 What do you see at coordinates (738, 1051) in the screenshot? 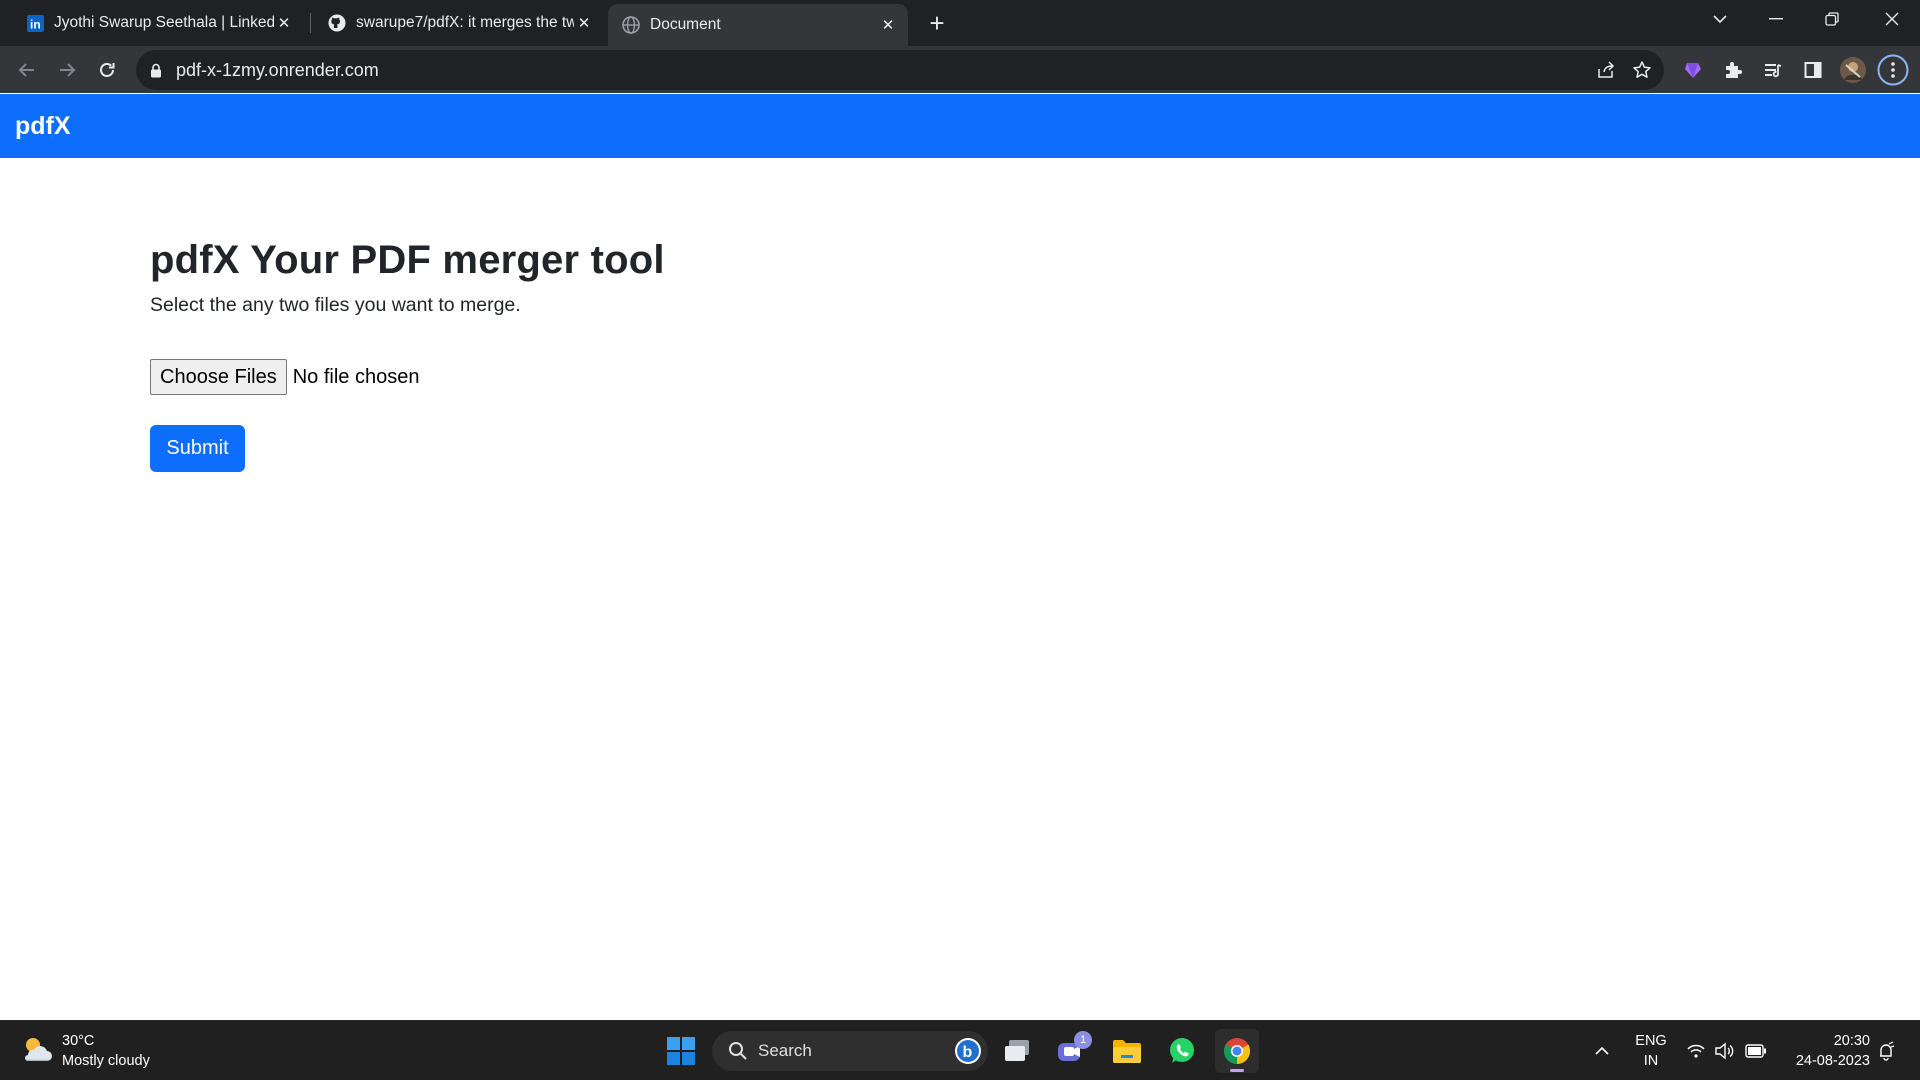
I see `search-icon` at bounding box center [738, 1051].